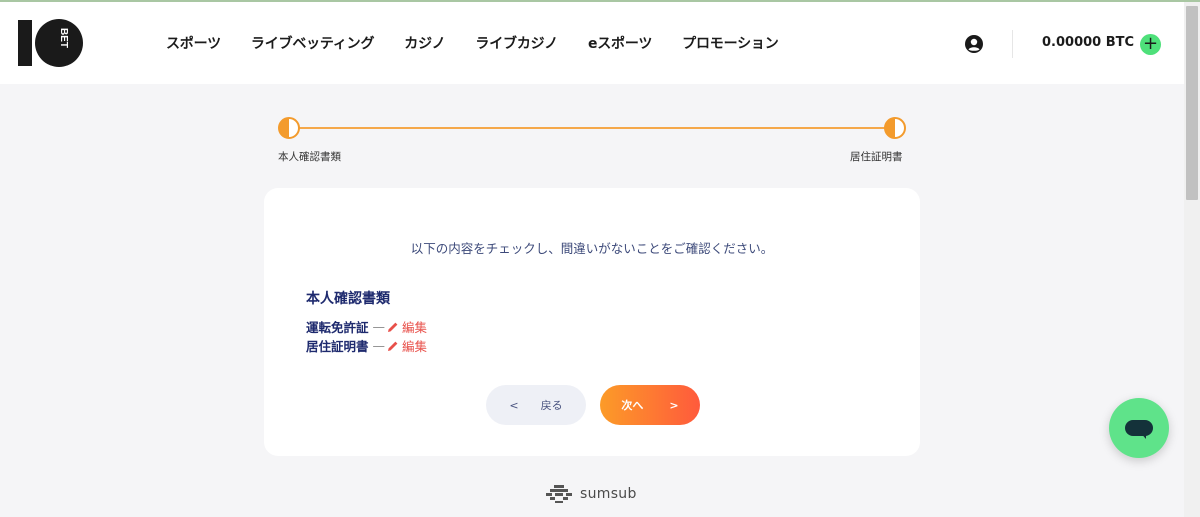  What do you see at coordinates (348, 299) in the screenshot?
I see `section-title: 本人確認書類` at bounding box center [348, 299].